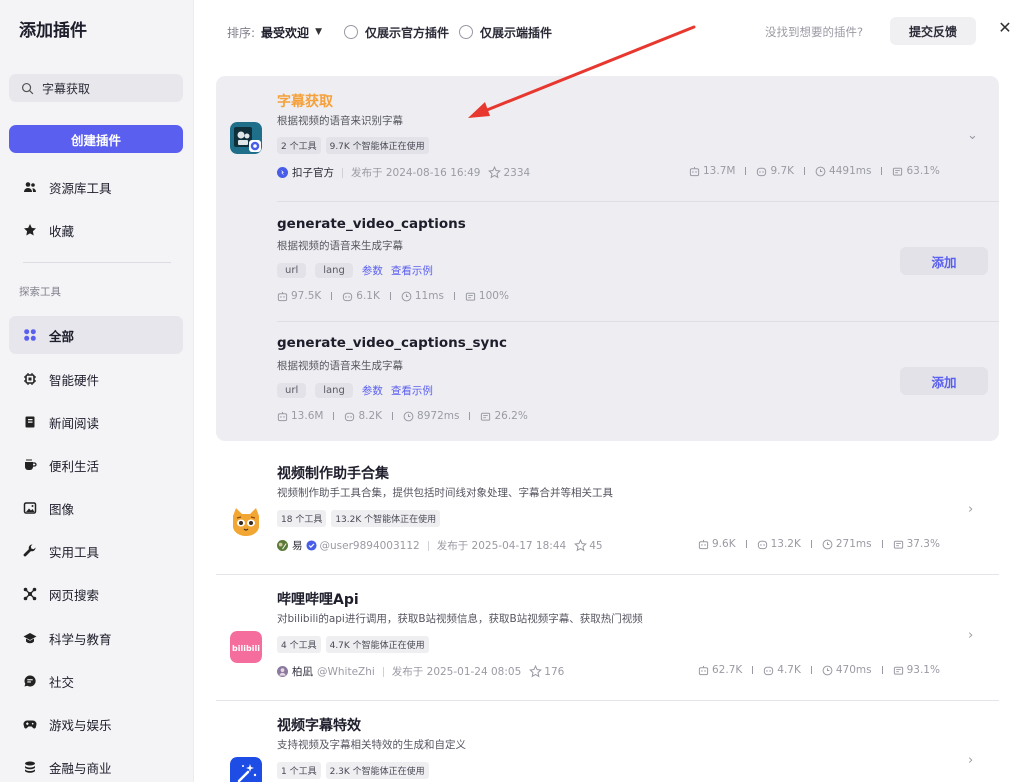  I want to click on stat-latency: 271ms, so click(853, 544).